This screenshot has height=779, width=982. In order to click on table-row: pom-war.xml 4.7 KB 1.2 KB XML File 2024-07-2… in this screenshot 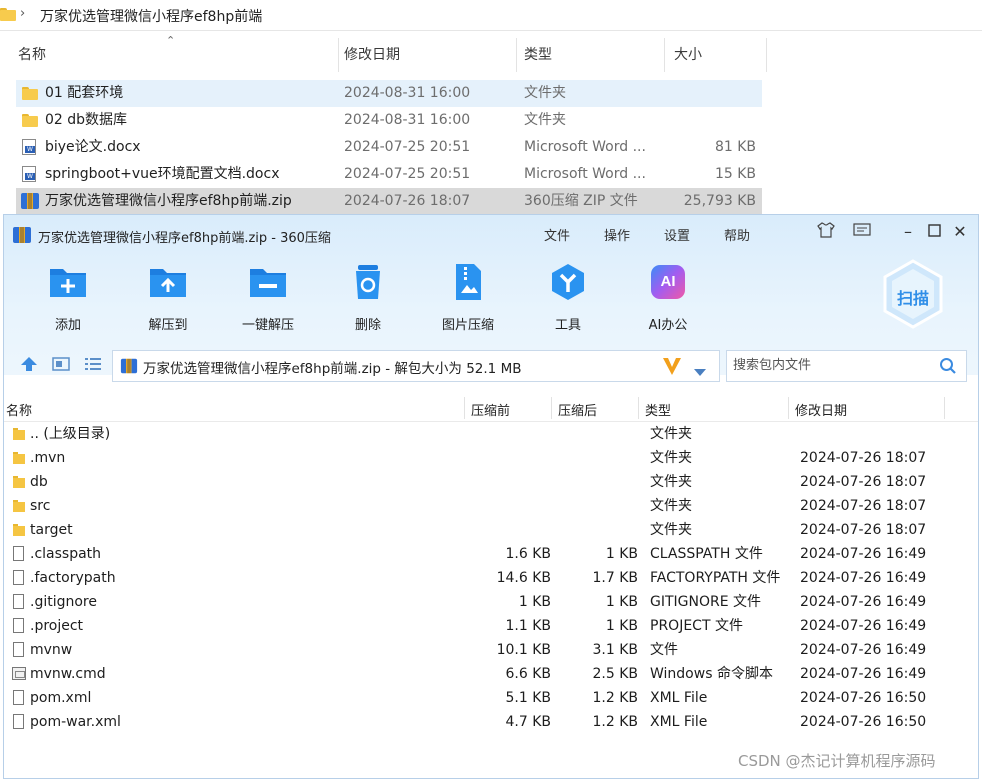, I will do `click(491, 722)`.